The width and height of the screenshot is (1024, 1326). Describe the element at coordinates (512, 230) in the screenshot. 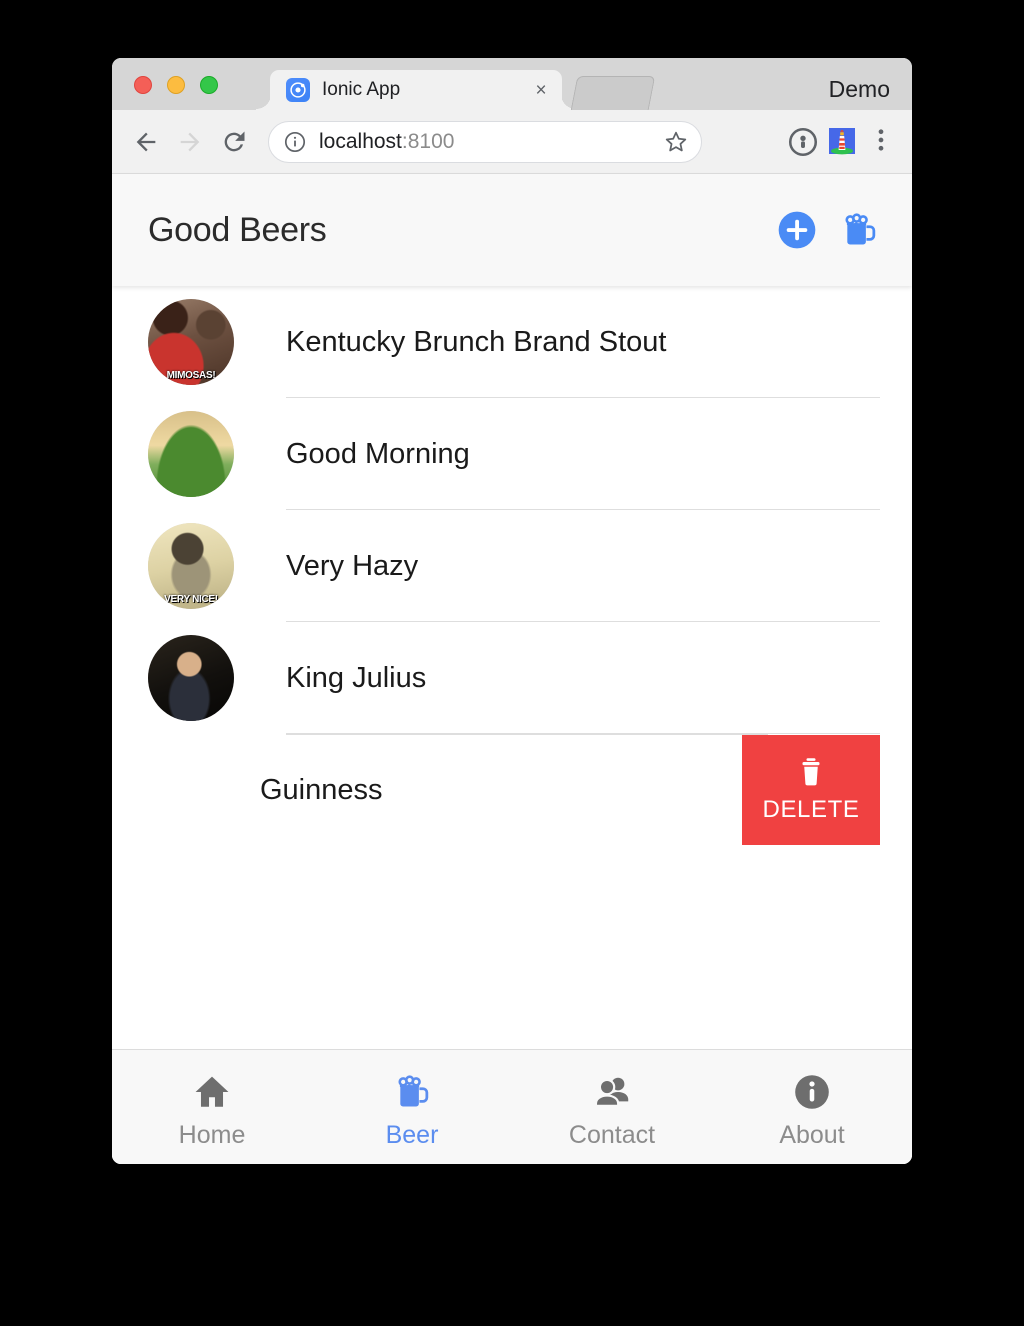

I see `app-header: Good Beers` at that location.